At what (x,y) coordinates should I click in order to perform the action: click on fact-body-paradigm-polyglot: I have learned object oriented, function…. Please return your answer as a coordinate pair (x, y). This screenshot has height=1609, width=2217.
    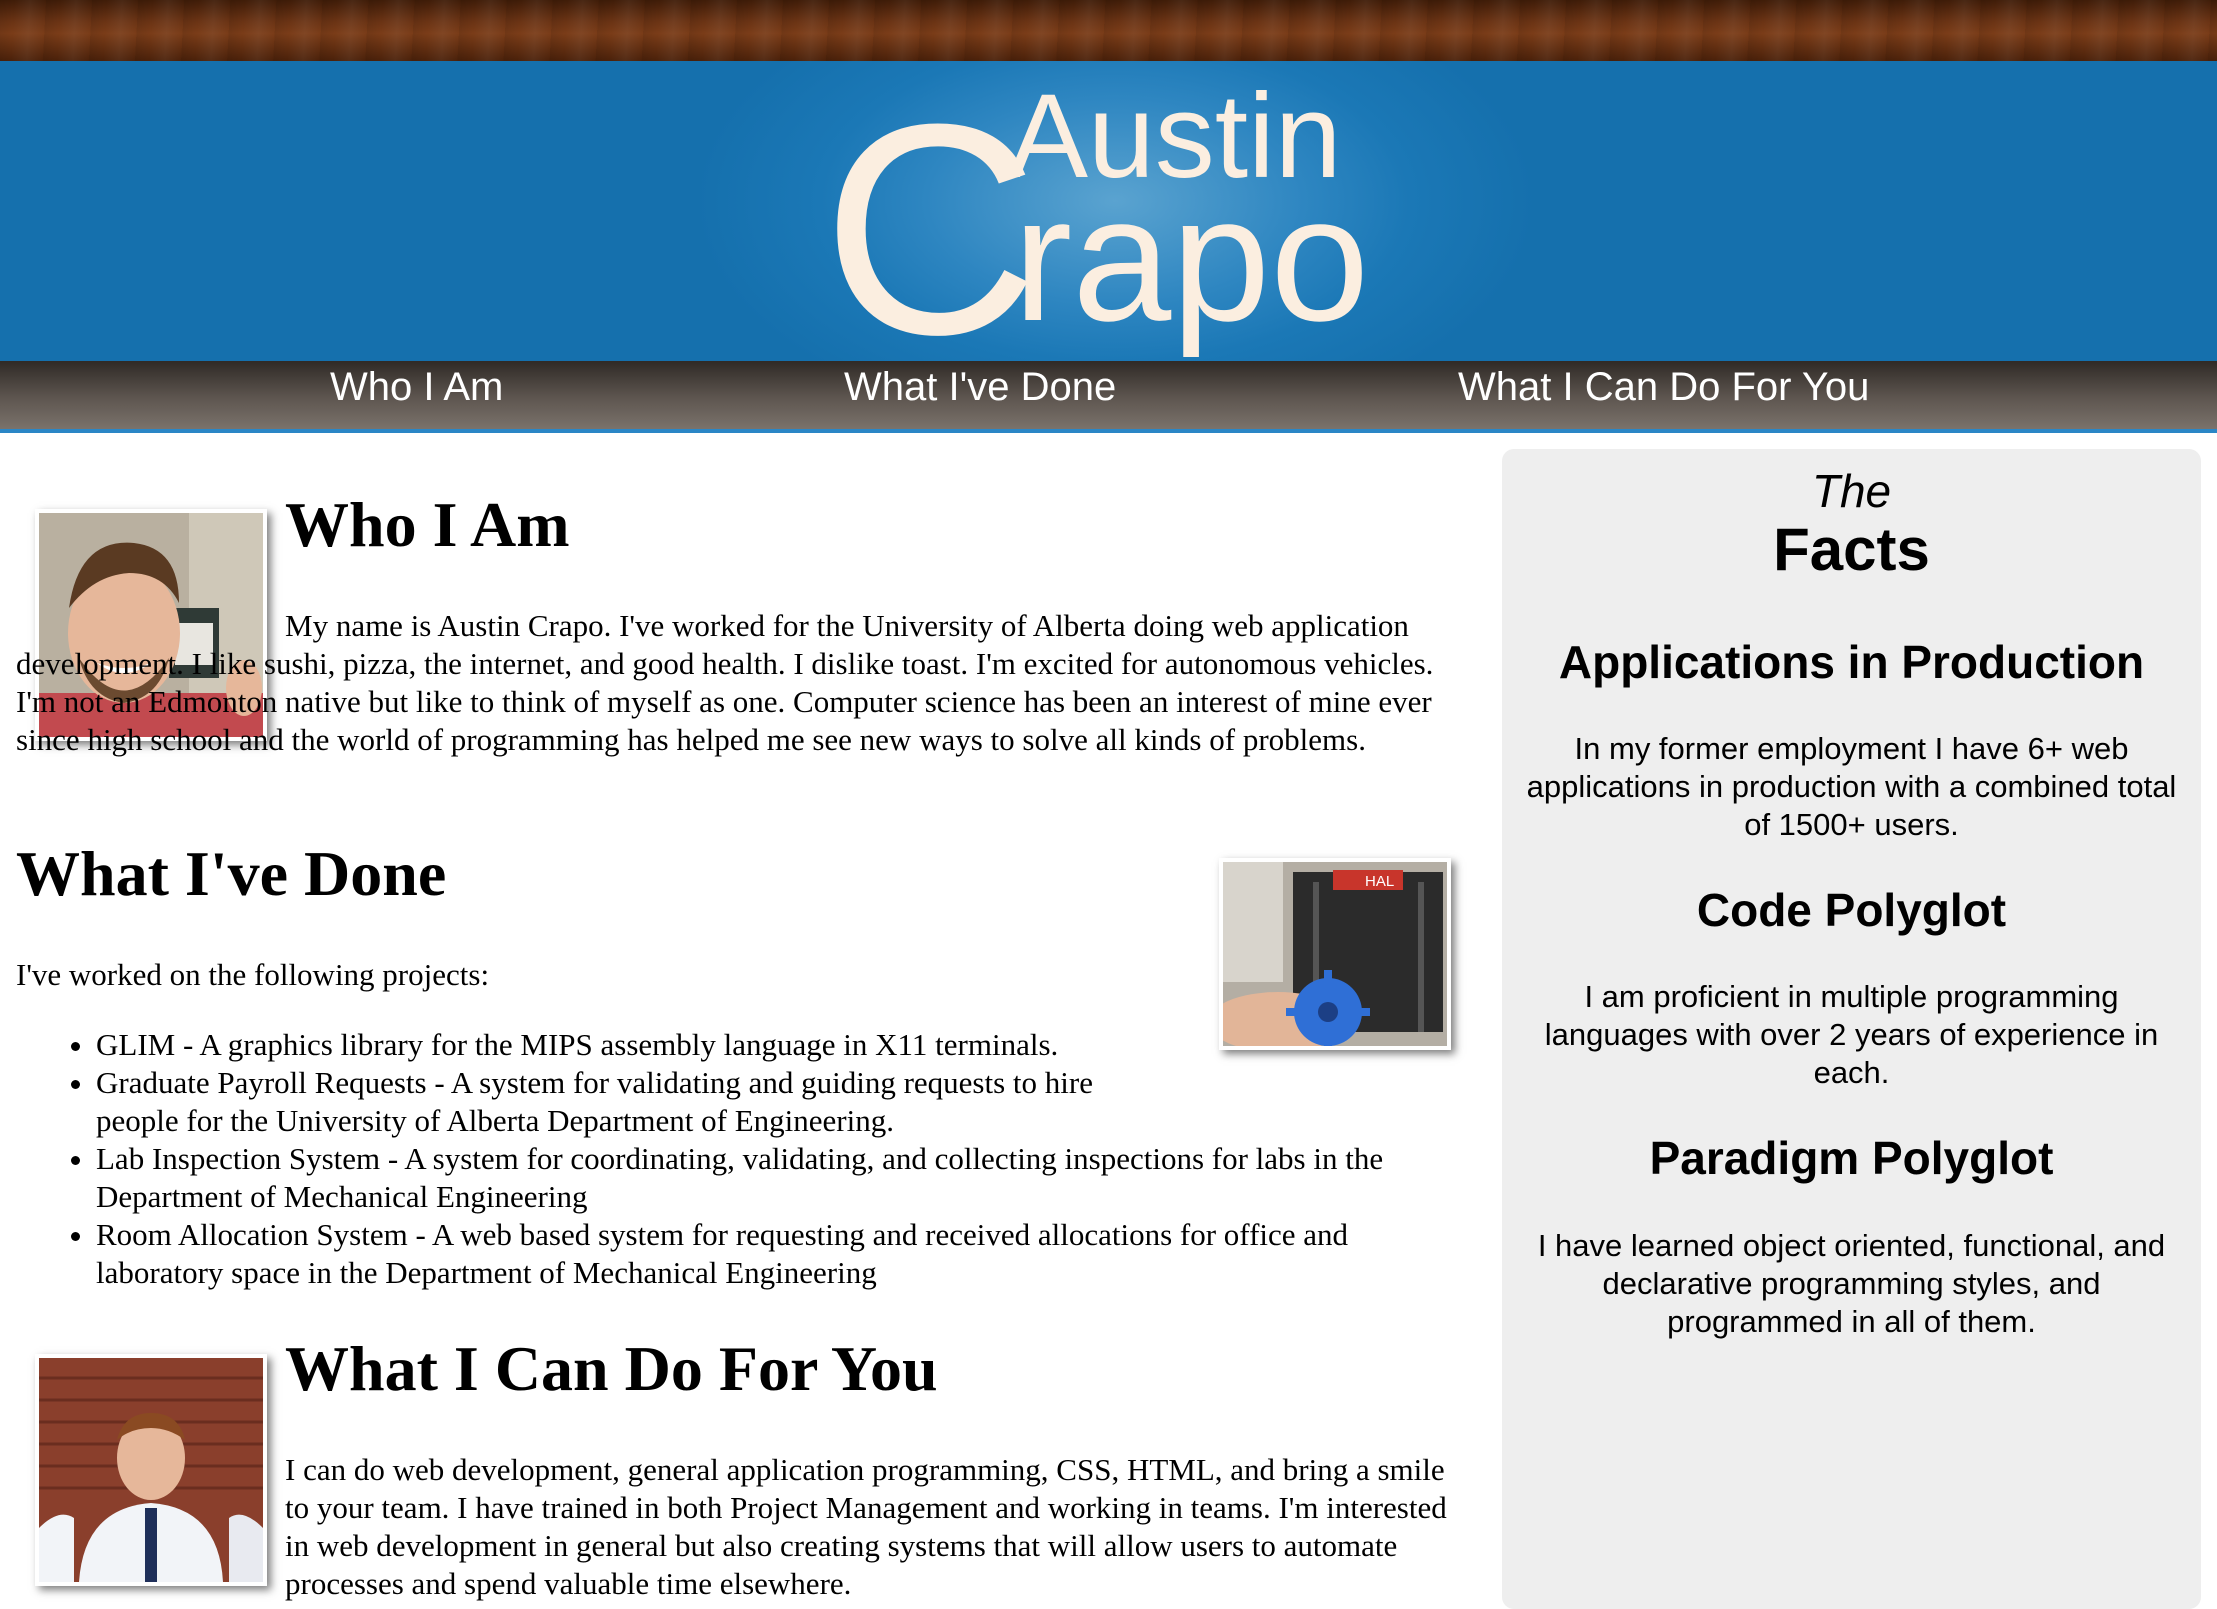
    Looking at the image, I should click on (1851, 1283).